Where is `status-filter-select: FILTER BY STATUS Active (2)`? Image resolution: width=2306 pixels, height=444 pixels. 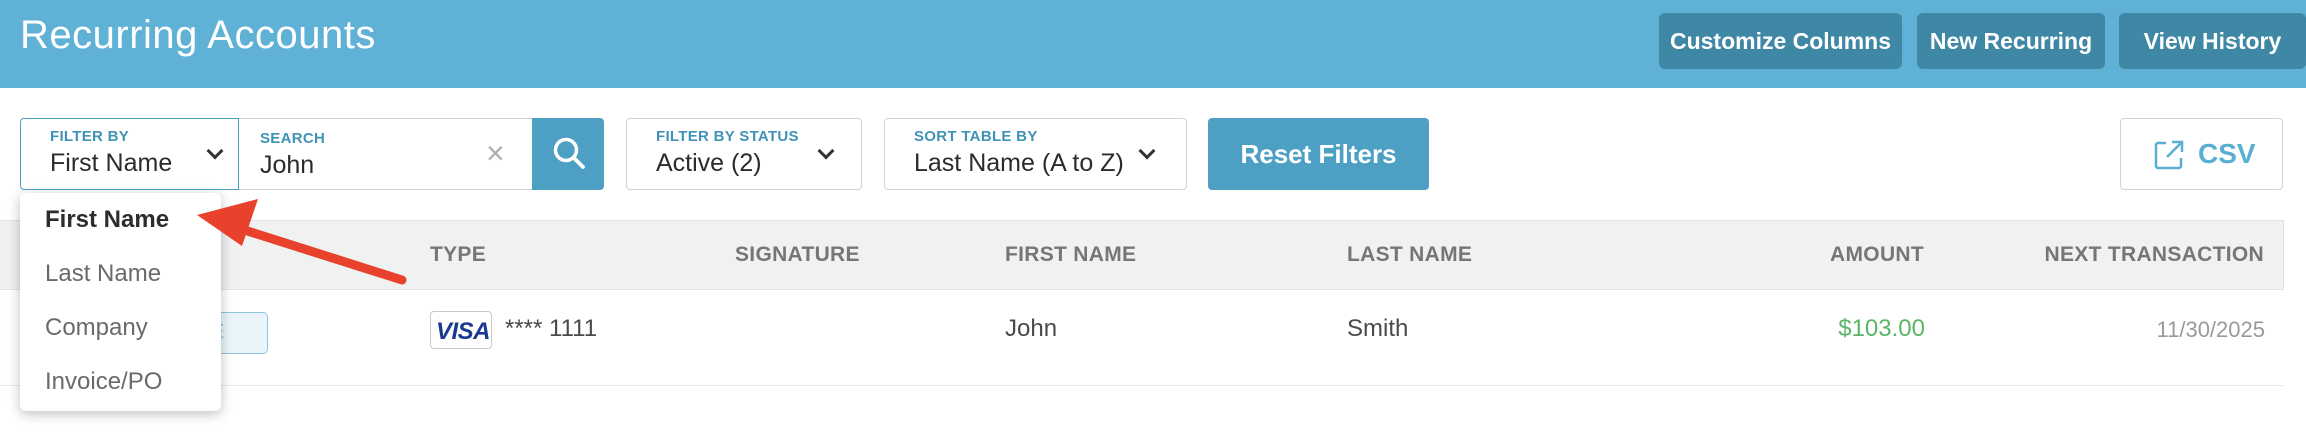 status-filter-select: FILTER BY STATUS Active (2) is located at coordinates (744, 154).